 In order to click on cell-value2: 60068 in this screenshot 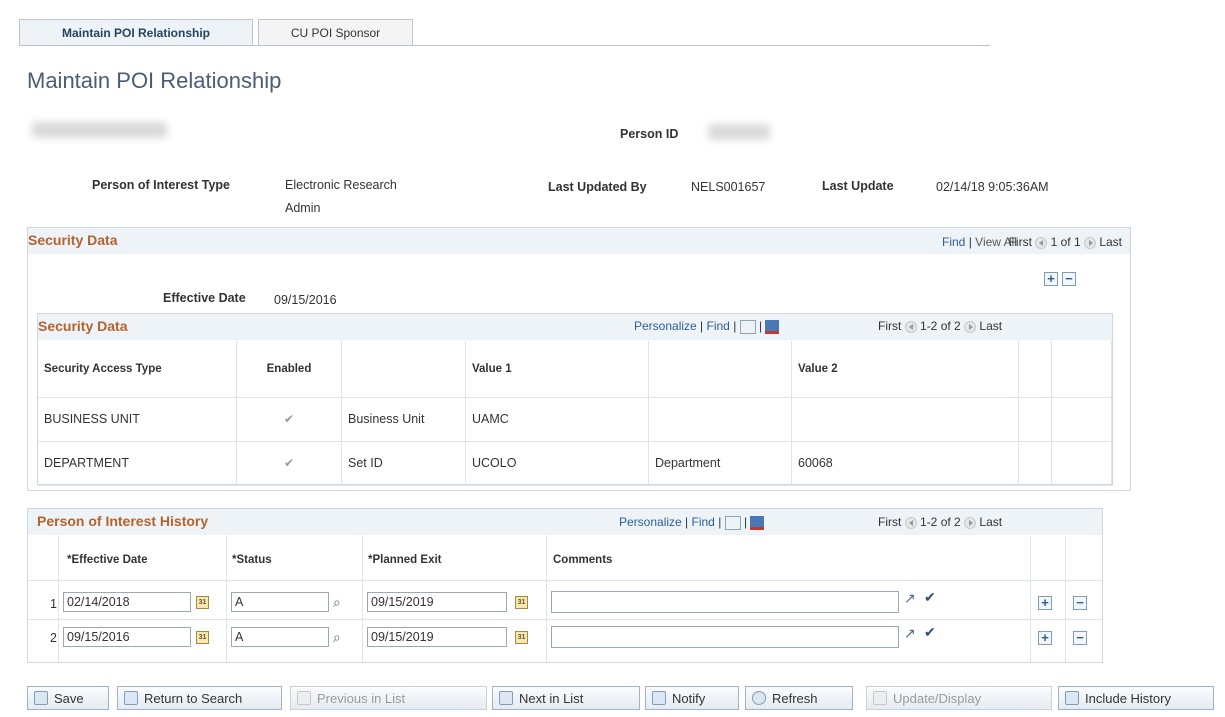, I will do `click(905, 463)`.